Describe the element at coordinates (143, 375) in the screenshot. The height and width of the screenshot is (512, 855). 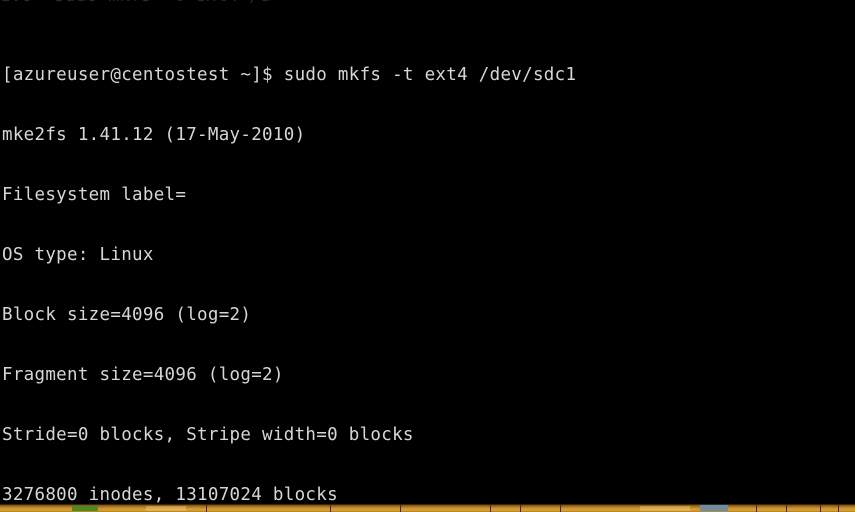
I see `terminal-line-frag-size: Fragment size=4096 (log=2)` at that location.